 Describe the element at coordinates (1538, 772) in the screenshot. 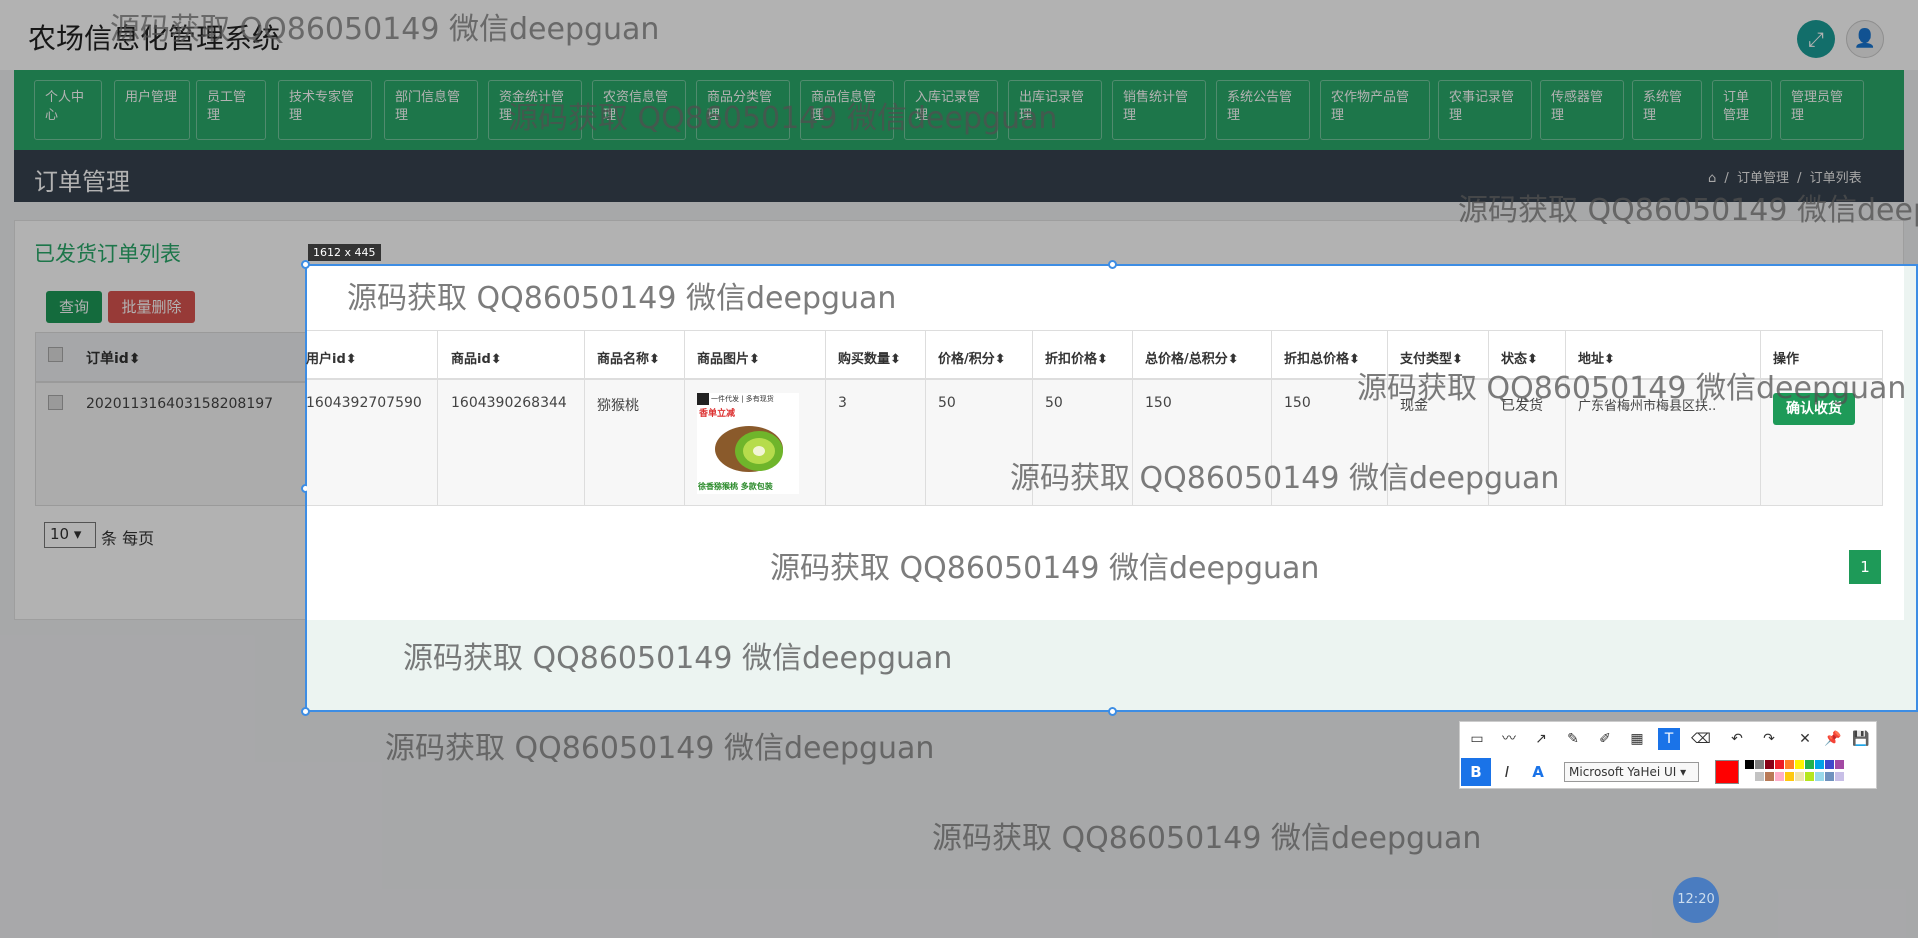

I see `outline-text-button: A` at that location.